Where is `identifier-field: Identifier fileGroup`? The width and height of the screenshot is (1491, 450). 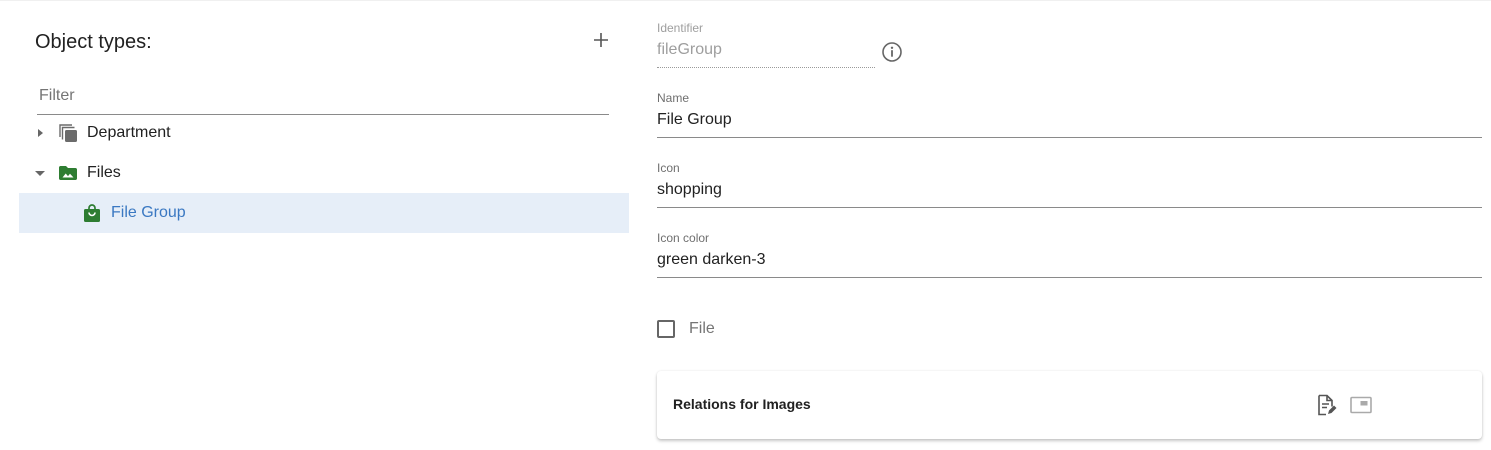
identifier-field: Identifier fileGroup is located at coordinates (766, 44).